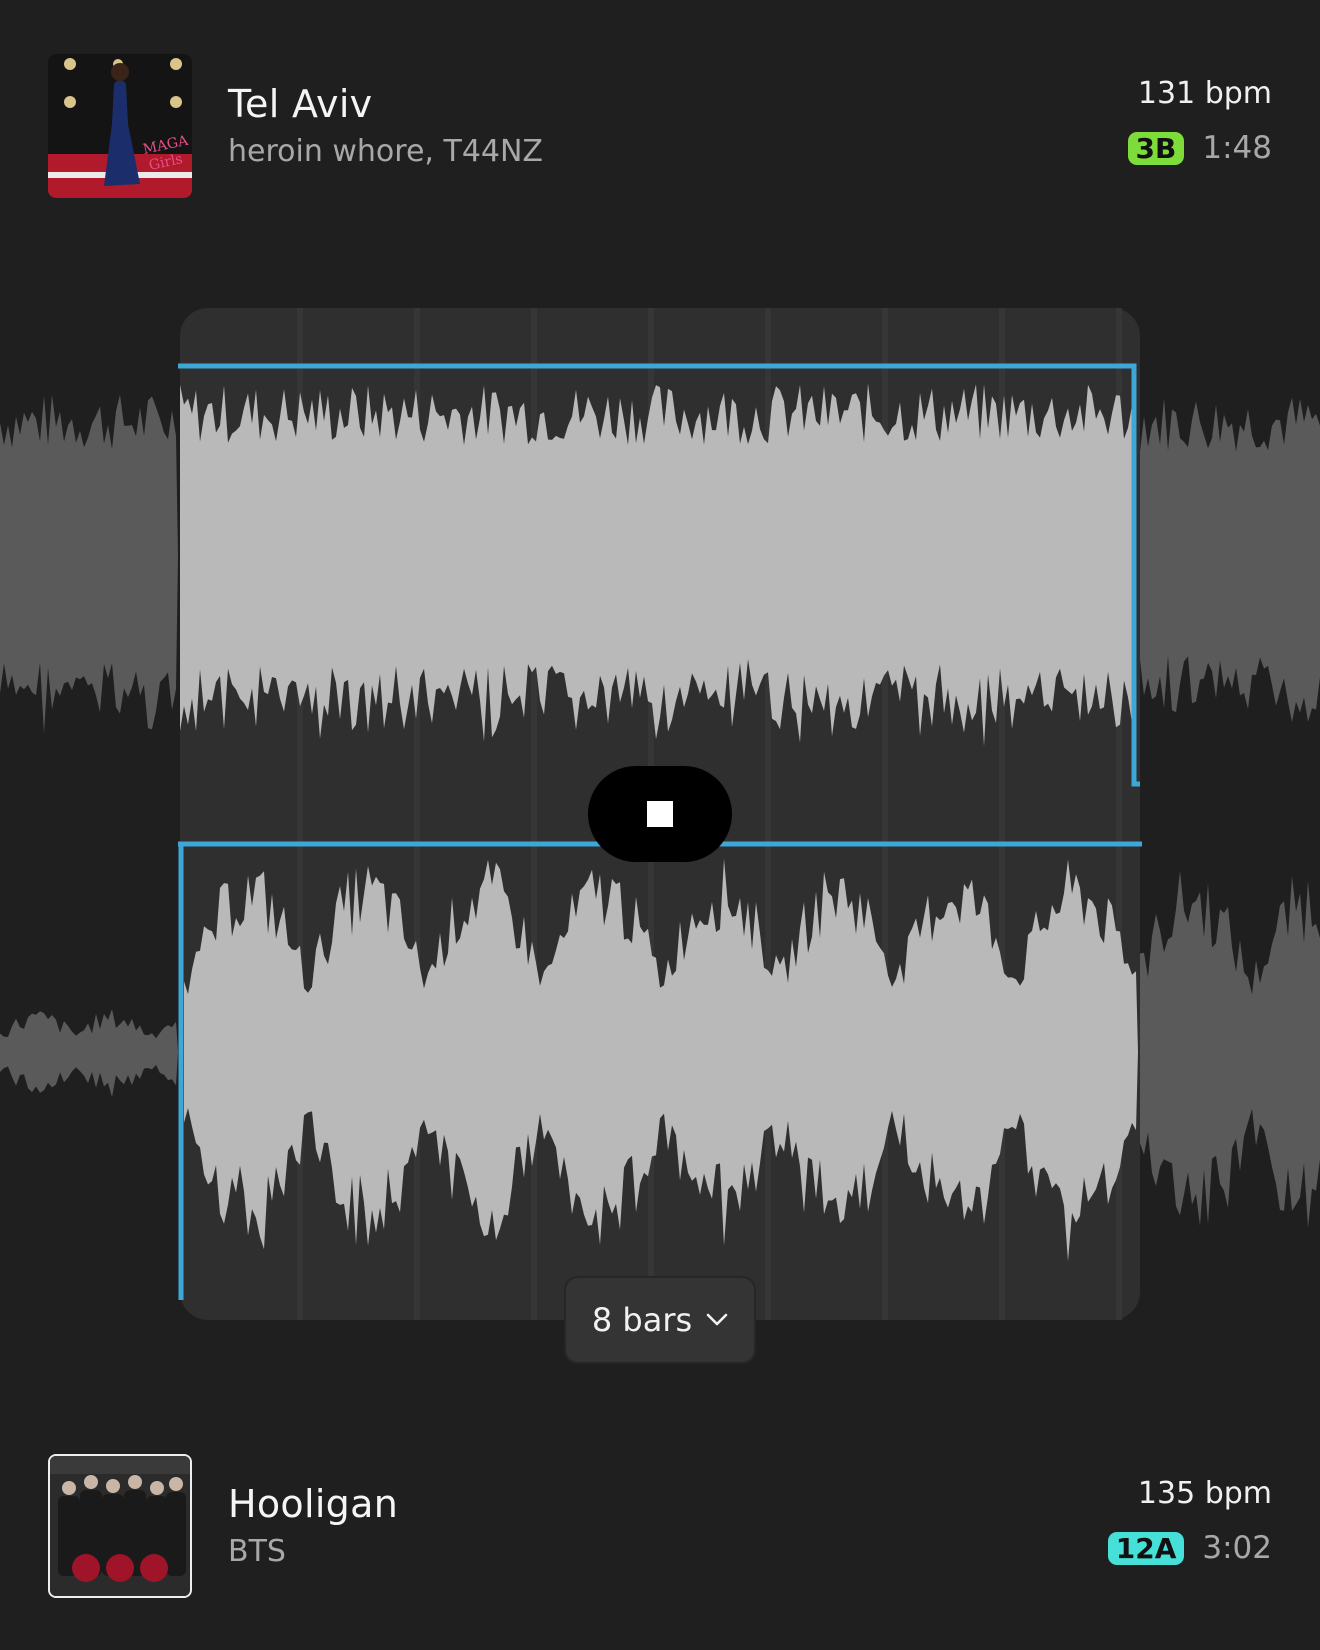 The image size is (1320, 1650). I want to click on chevron-down-icon, so click(717, 1319).